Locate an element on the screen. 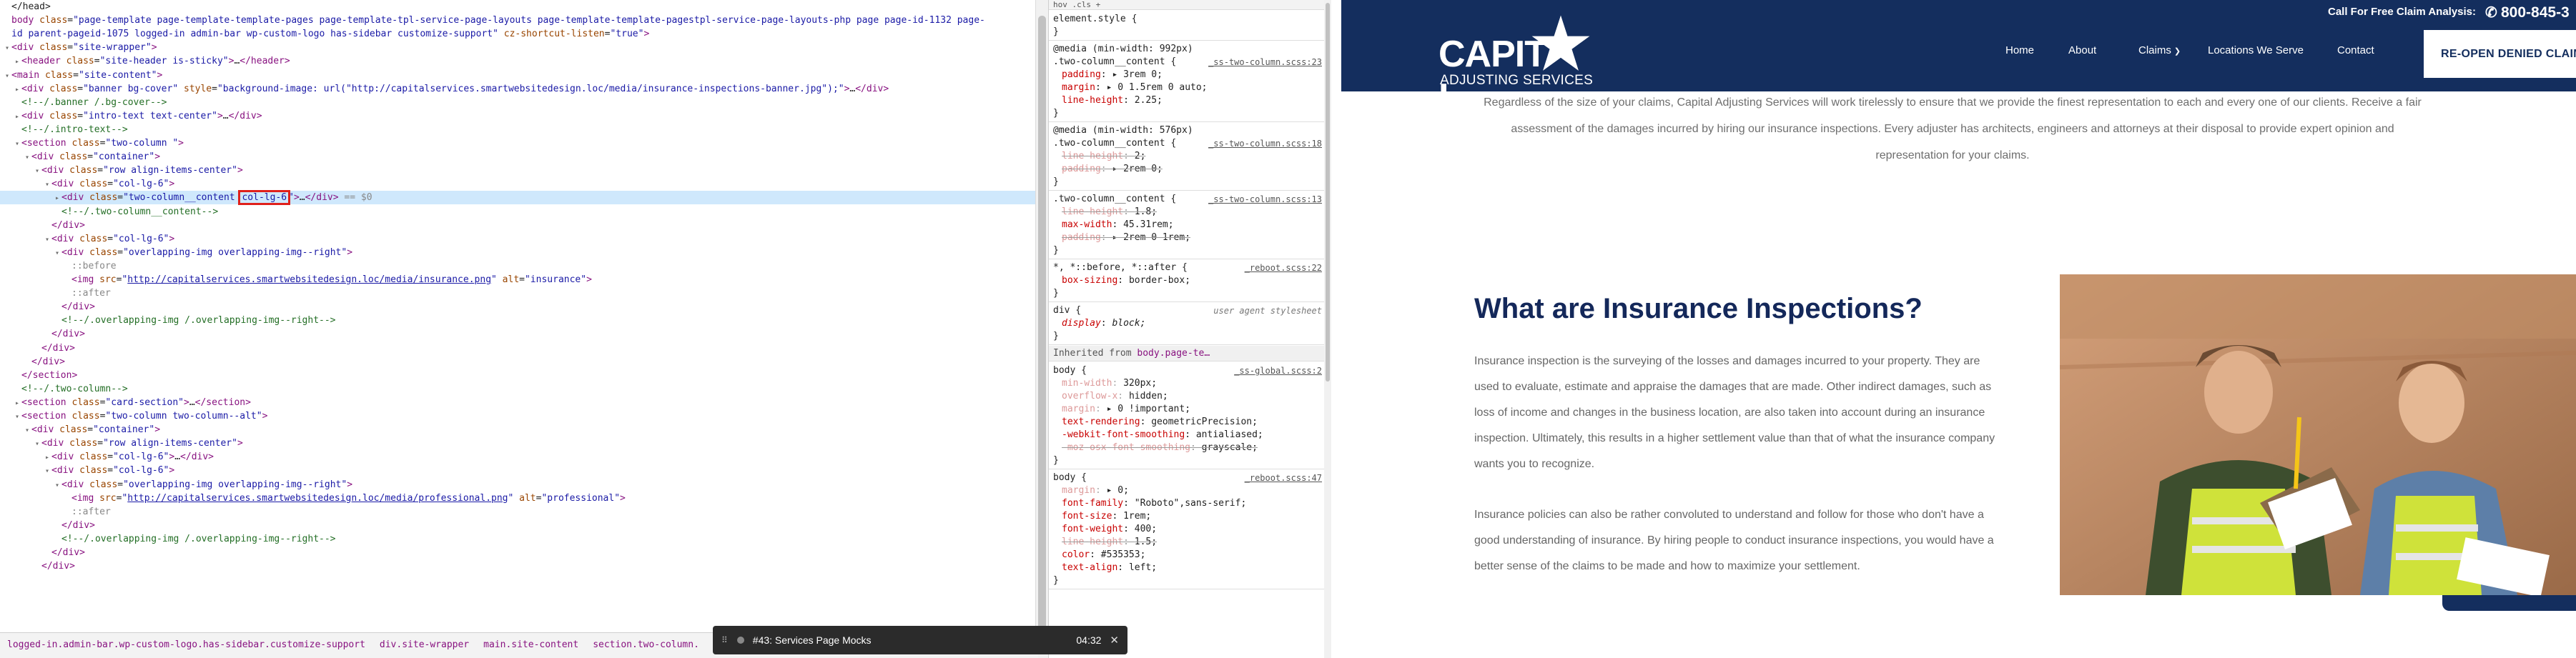  property-name: max-width is located at coordinates (1087, 224).